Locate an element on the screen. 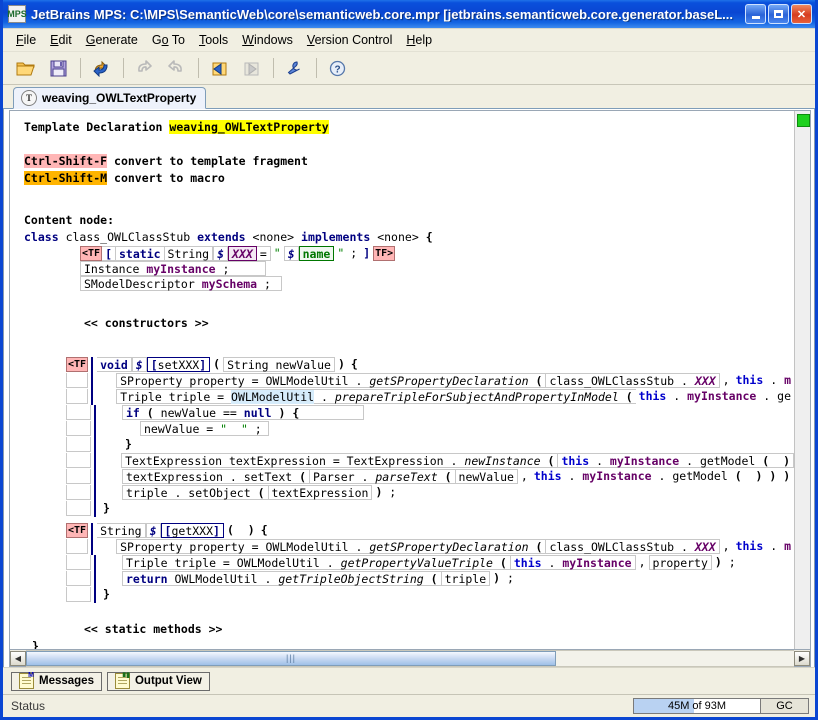 The width and height of the screenshot is (818, 720). menu-windows: Windows is located at coordinates (267, 40).